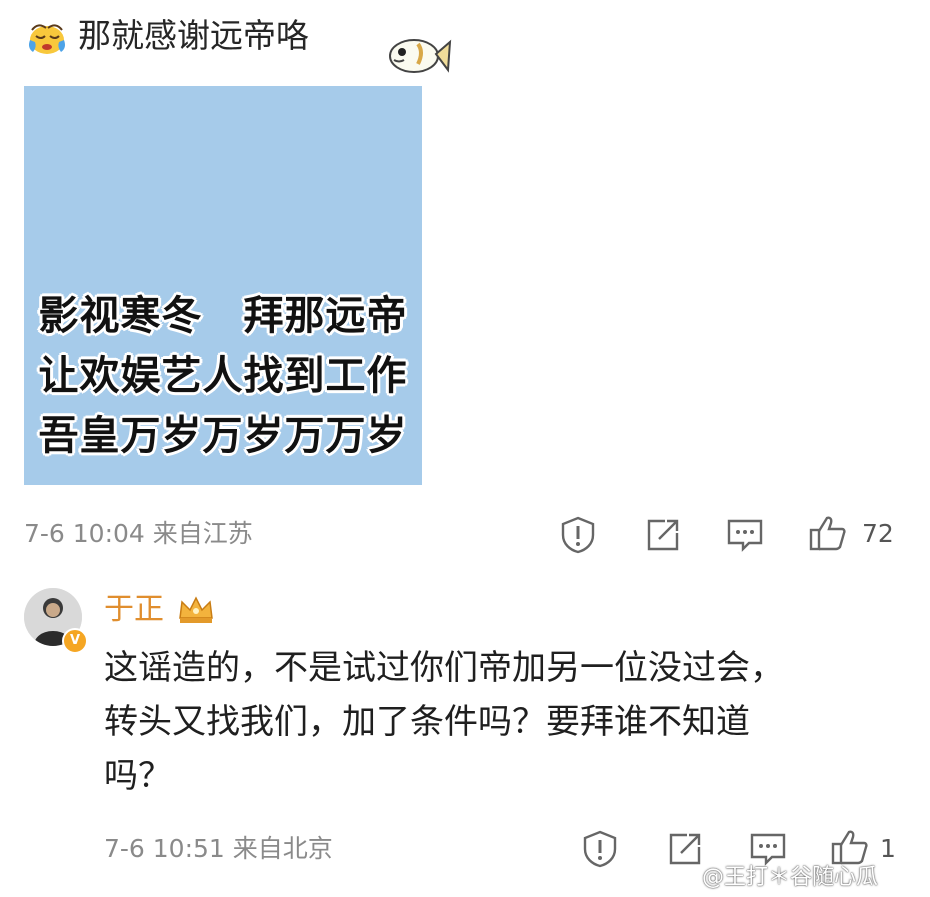 The height and width of the screenshot is (897, 930). I want to click on reply-text-line-3: 吗？, so click(138, 776).